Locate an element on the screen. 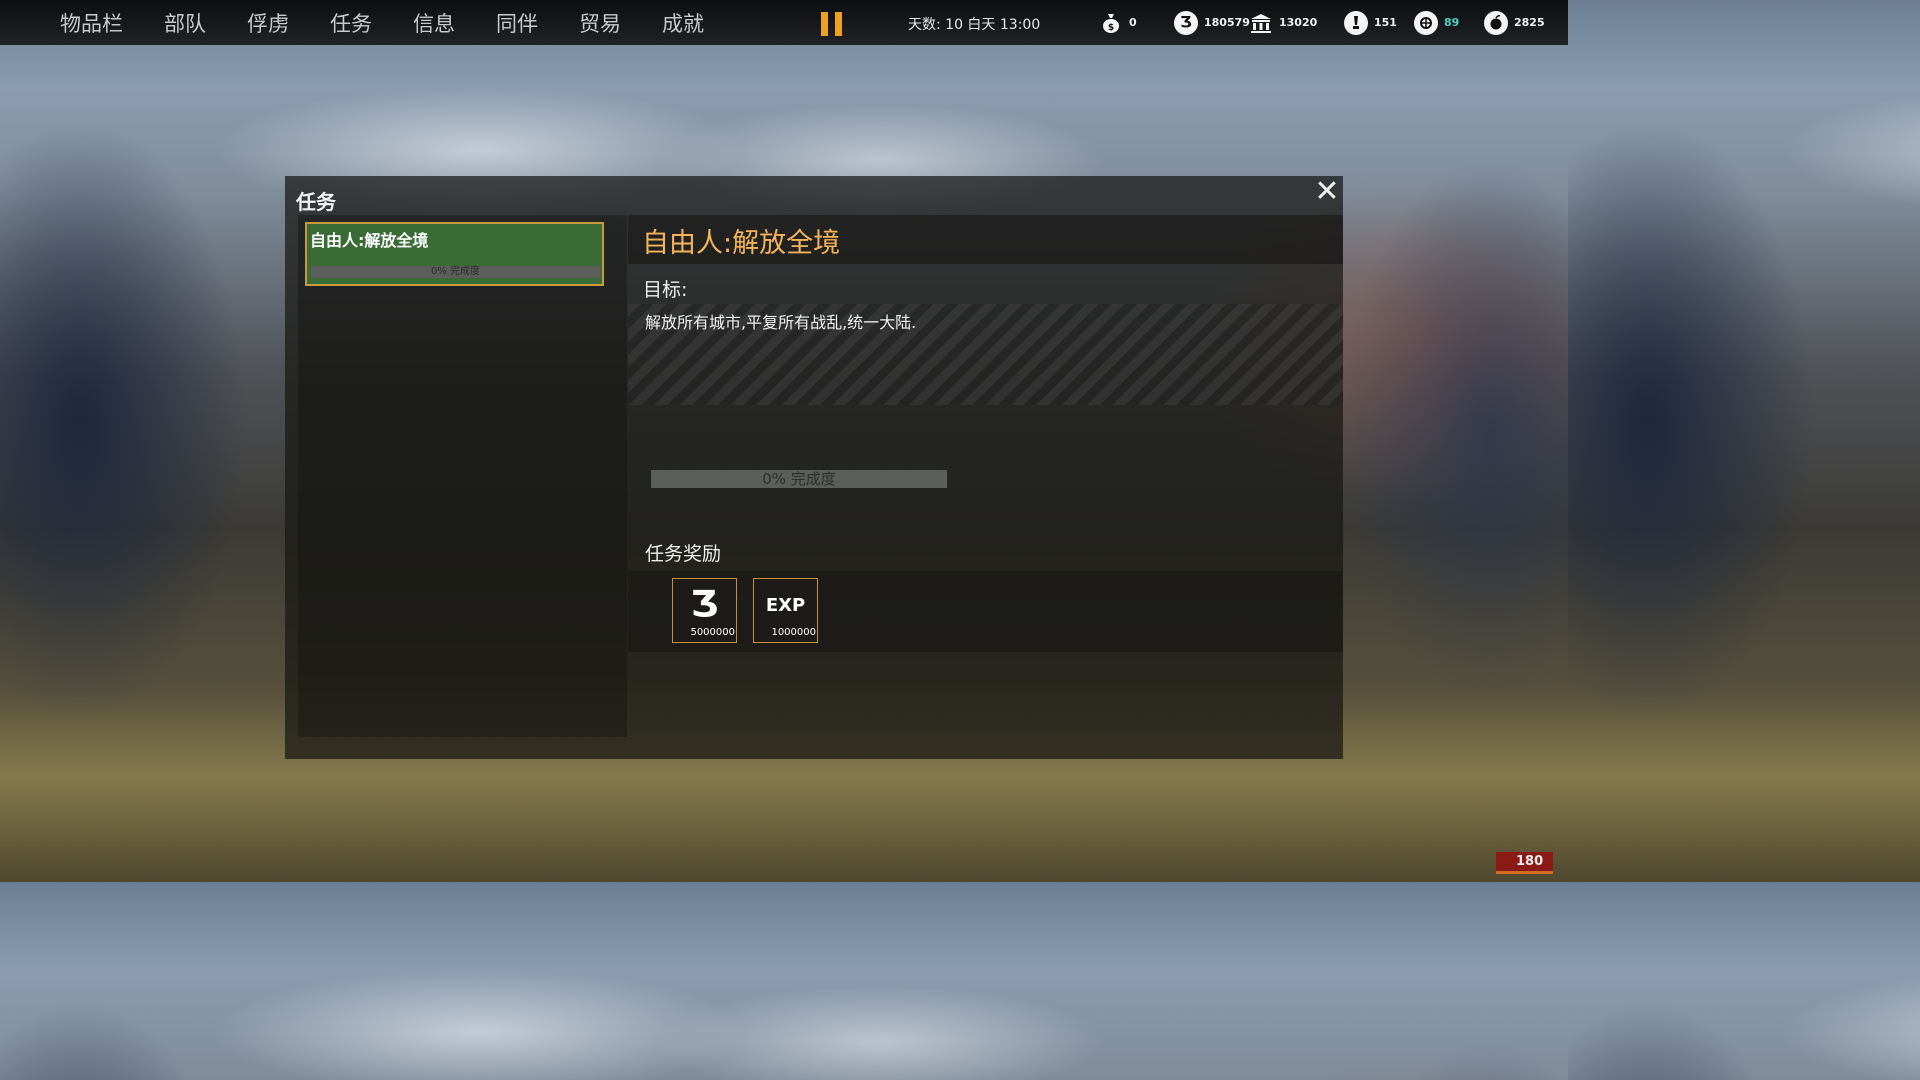 The image size is (1920, 1080). reward-coins-amount: 5000000 is located at coordinates (712, 632).